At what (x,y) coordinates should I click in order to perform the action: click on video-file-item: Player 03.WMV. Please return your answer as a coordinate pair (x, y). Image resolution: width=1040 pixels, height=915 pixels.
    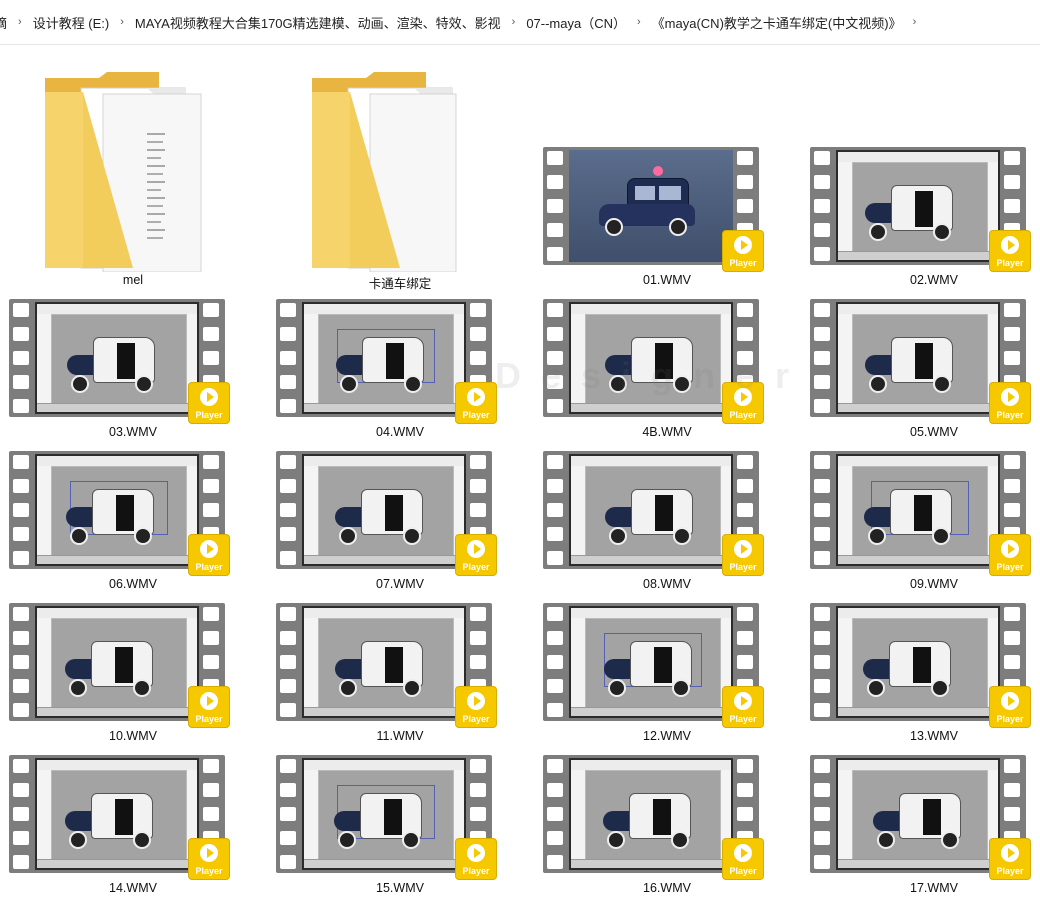
    Looking at the image, I should click on (133, 372).